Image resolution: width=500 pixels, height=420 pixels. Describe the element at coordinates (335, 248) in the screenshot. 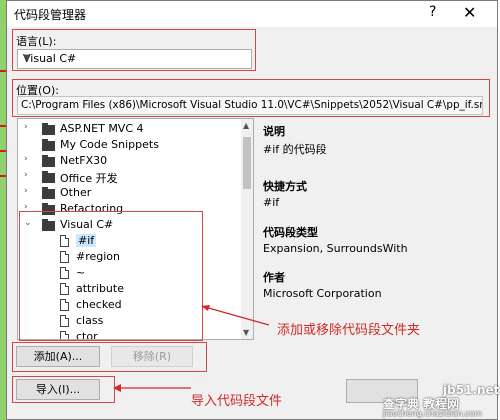

I see `snippet-type-value: Expansion, SurroundsWith` at that location.